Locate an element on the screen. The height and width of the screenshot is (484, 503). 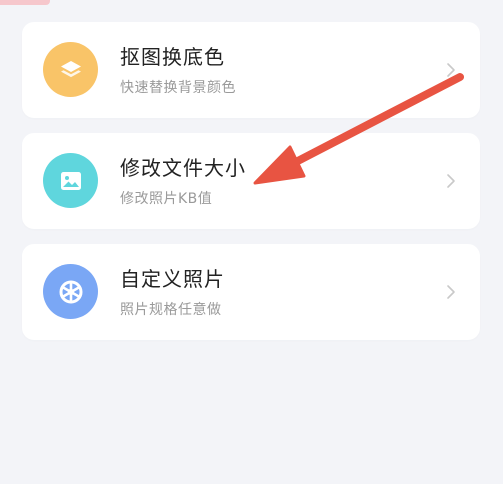
top-tab-indicator is located at coordinates (25, 2).